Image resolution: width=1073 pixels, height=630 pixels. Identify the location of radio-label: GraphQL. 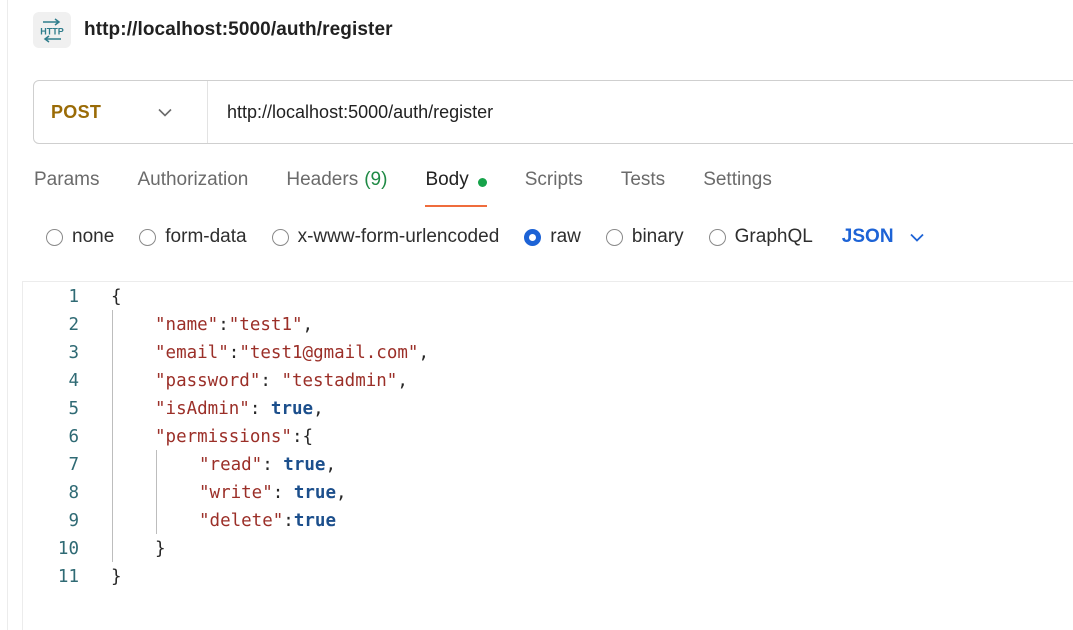
(773, 236).